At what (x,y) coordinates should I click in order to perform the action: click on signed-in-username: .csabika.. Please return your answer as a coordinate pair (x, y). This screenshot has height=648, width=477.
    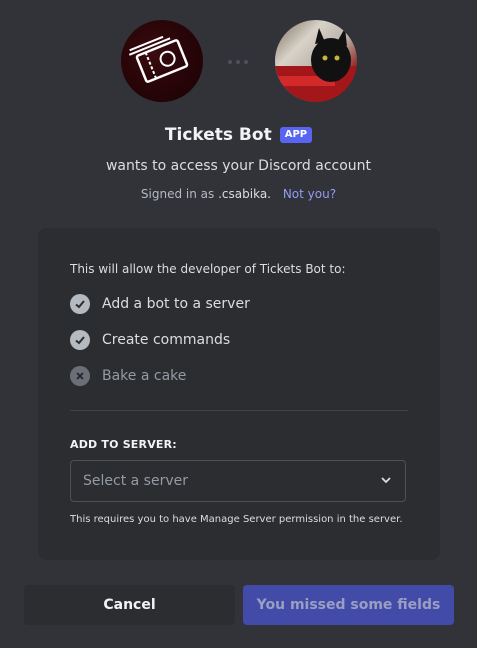
    Looking at the image, I should click on (244, 194).